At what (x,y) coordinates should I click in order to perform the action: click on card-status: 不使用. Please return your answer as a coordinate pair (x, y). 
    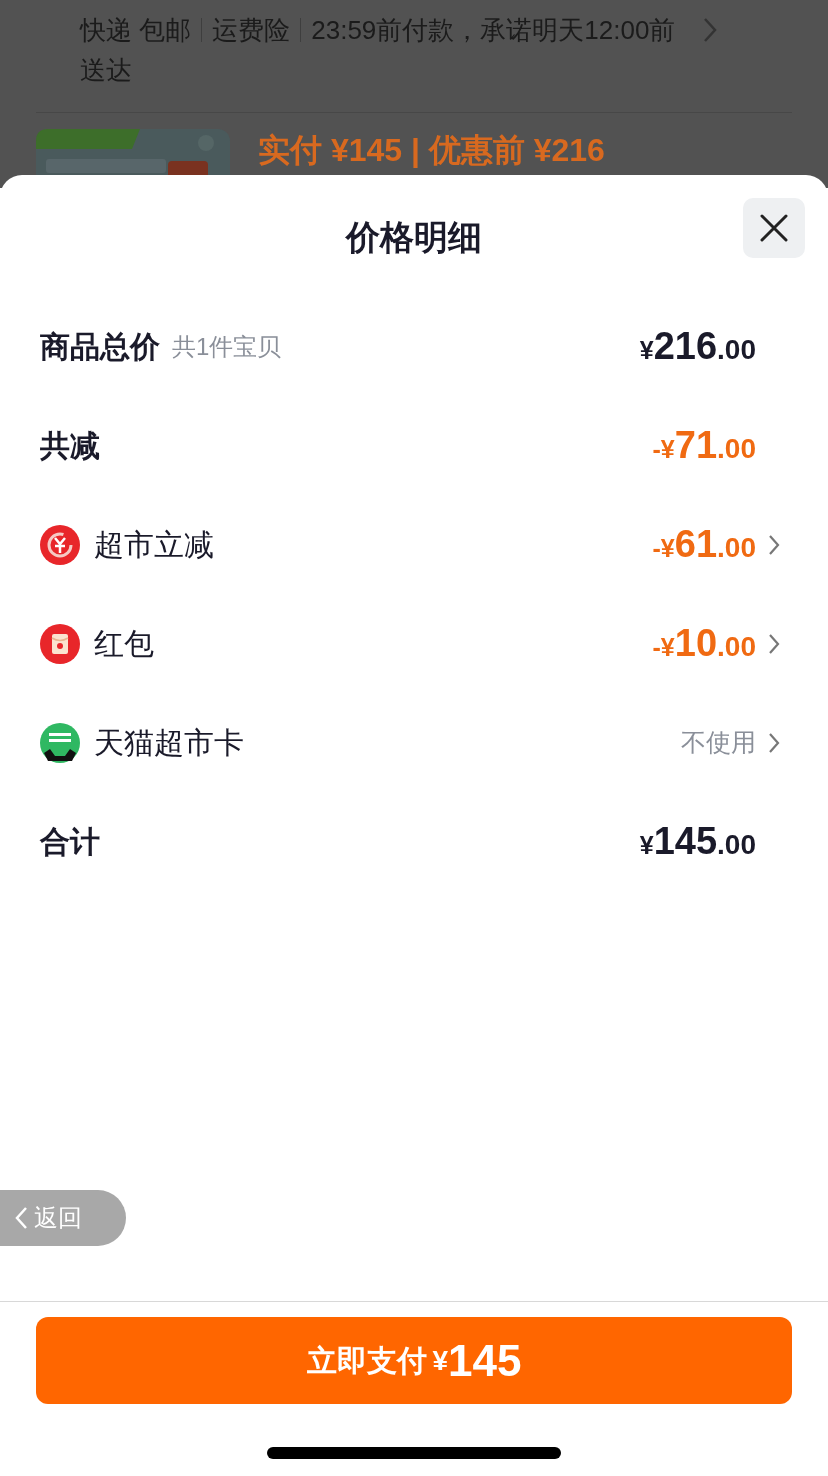
    Looking at the image, I should click on (718, 742).